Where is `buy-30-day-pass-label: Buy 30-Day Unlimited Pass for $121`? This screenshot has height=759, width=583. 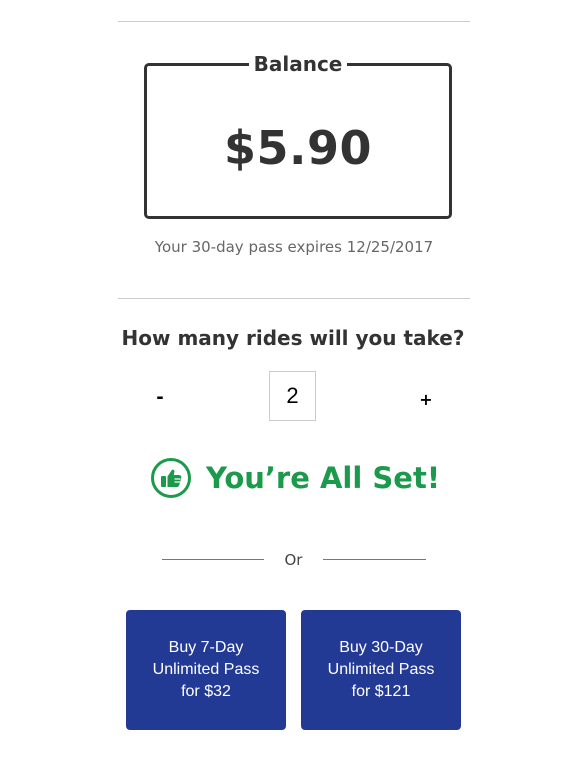
buy-30-day-pass-label: Buy 30-Day Unlimited Pass for $121 is located at coordinates (381, 670).